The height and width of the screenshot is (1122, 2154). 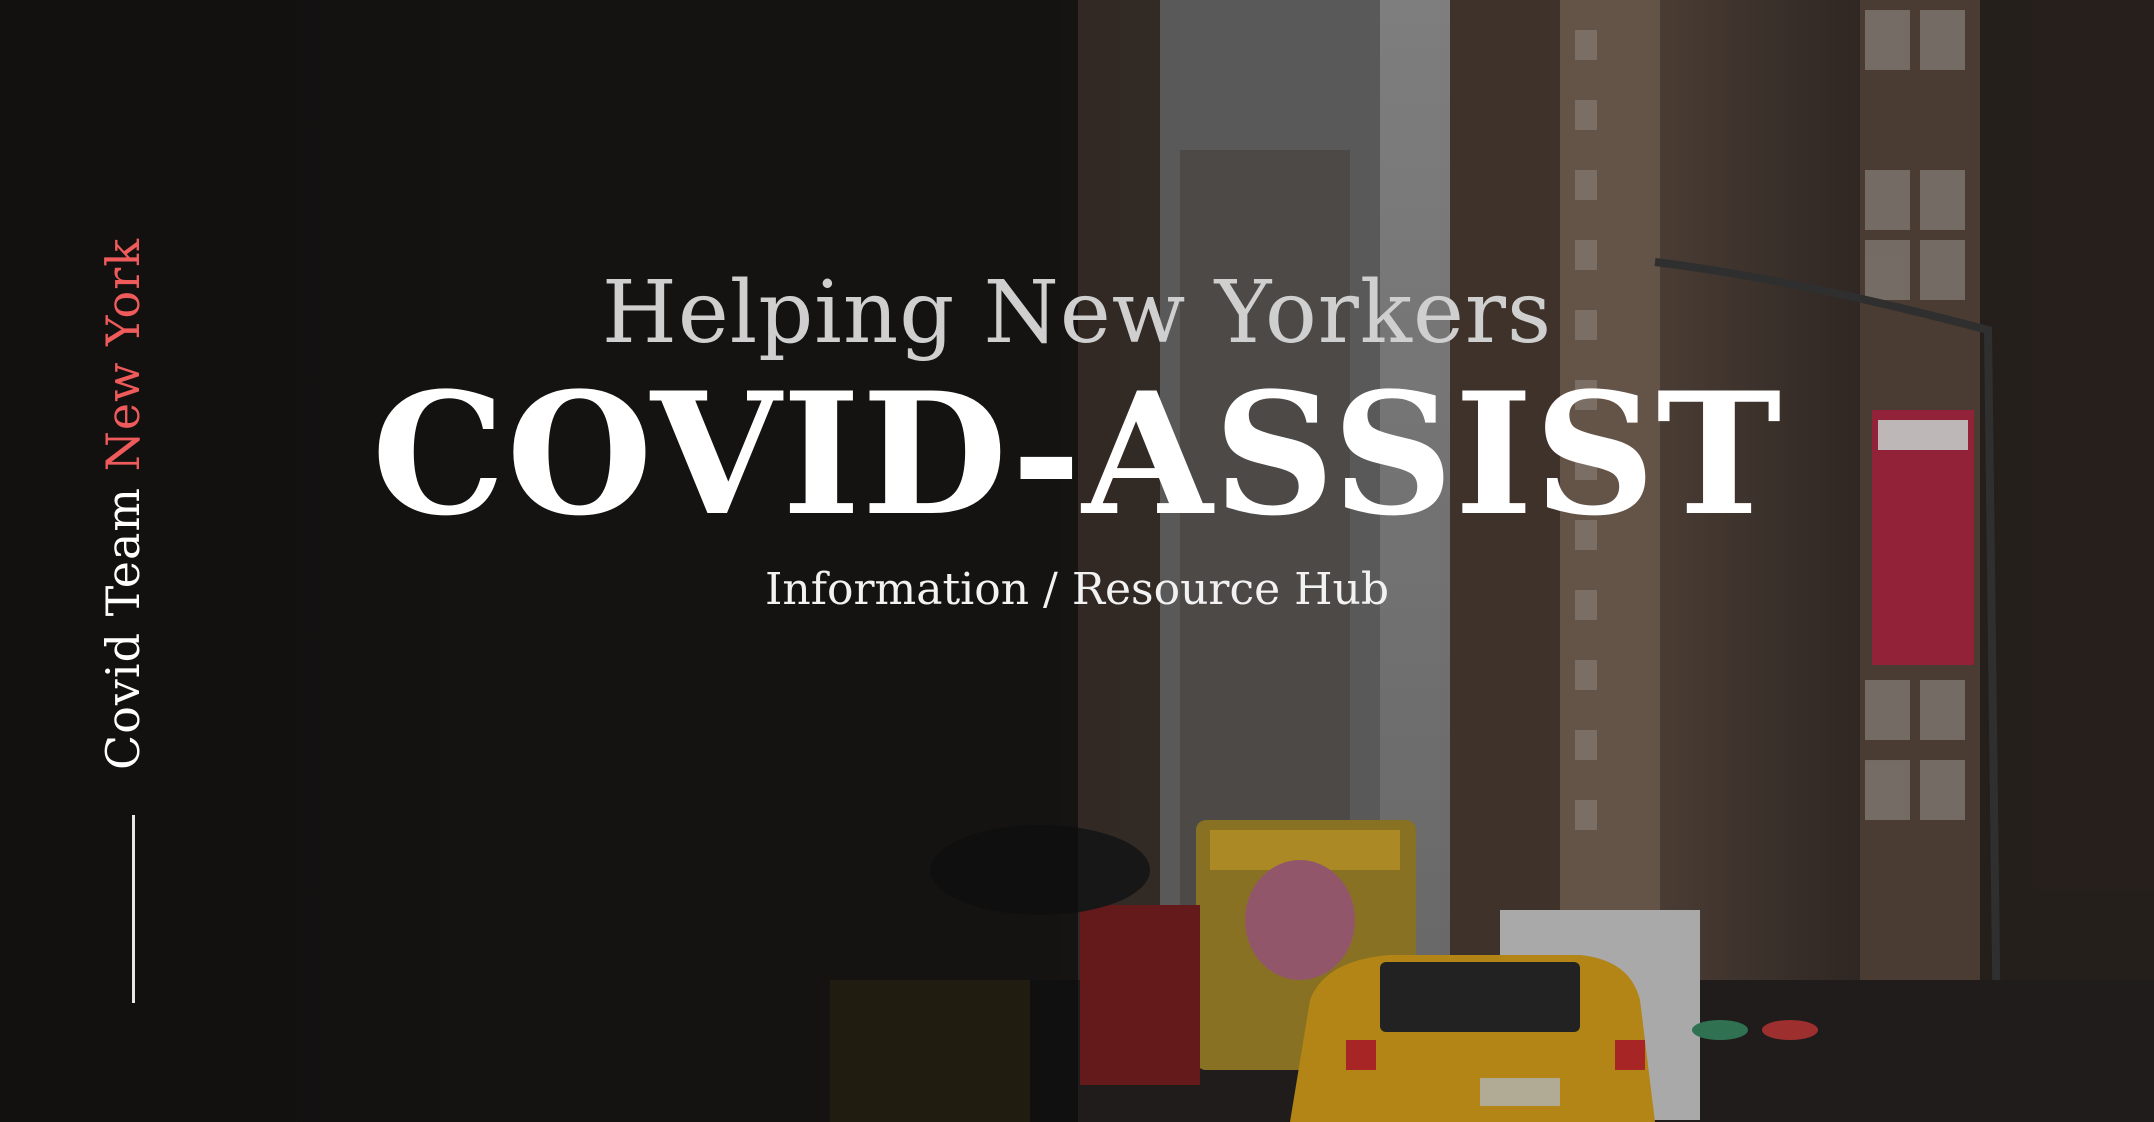 What do you see at coordinates (133, 909) in the screenshot?
I see `side-divider-line` at bounding box center [133, 909].